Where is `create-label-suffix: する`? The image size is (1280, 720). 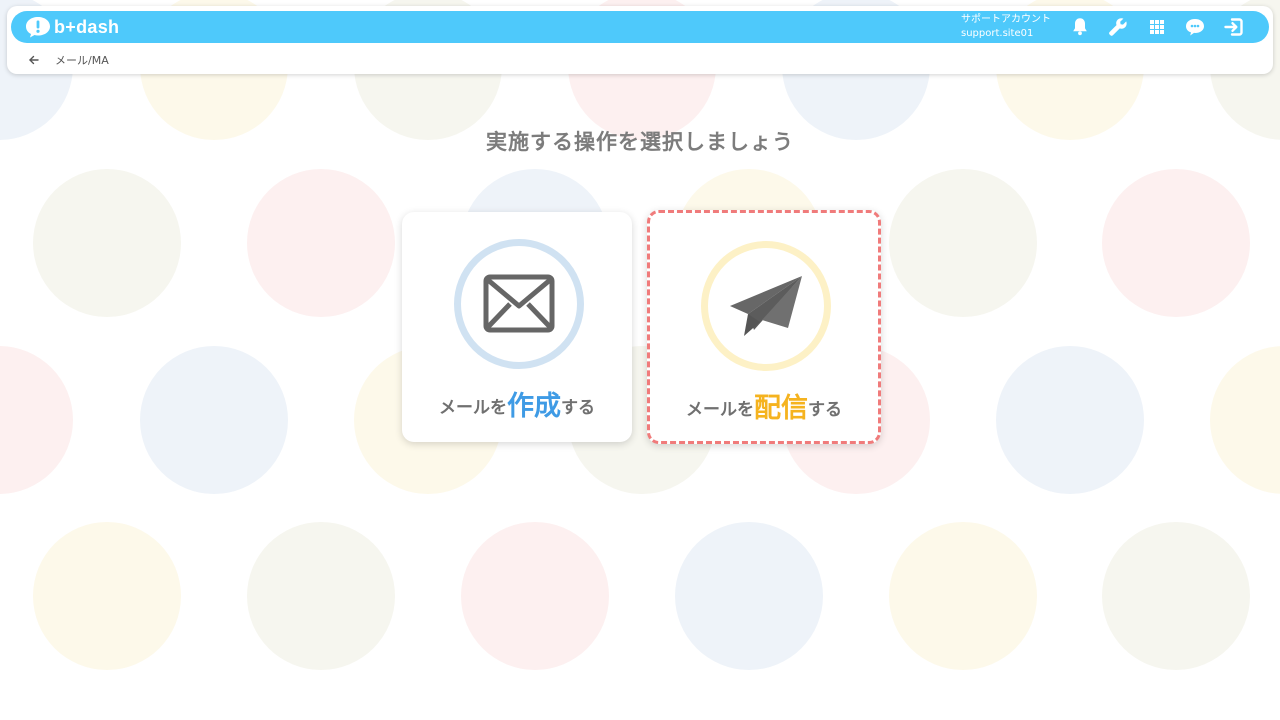
create-label-suffix: する is located at coordinates (578, 408).